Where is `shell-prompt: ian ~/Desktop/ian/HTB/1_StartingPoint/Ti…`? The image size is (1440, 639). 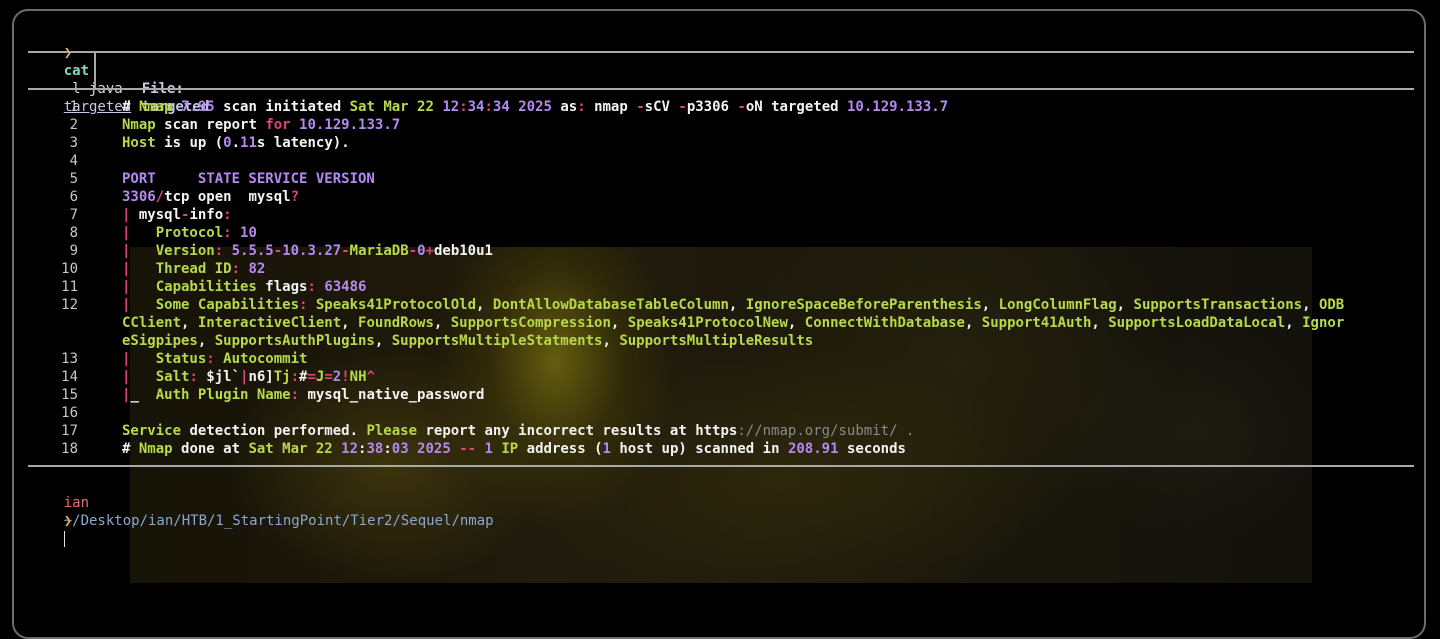
shell-prompt: ian ~/Desktop/ian/HTB/1_StartingPoint/Ti… is located at coordinates (262, 512).